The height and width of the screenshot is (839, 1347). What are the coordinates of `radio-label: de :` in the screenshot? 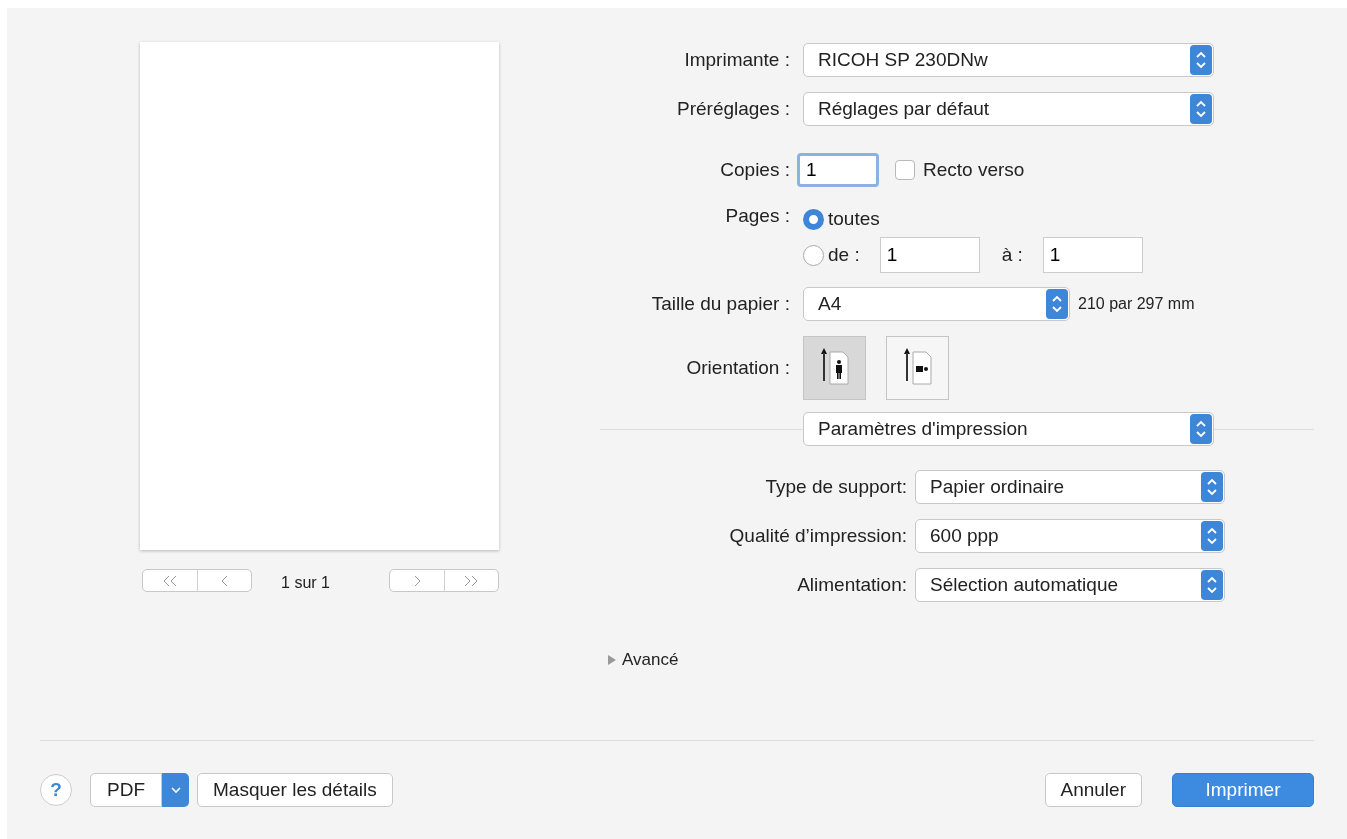 It's located at (844, 255).